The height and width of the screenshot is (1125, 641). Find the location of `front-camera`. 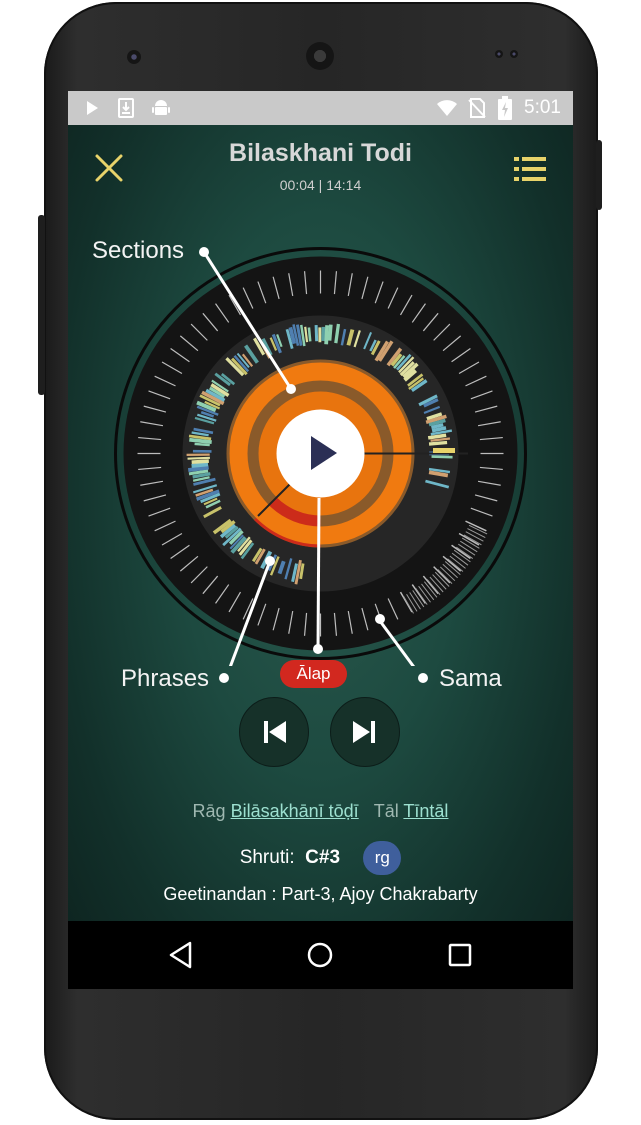

front-camera is located at coordinates (134, 57).